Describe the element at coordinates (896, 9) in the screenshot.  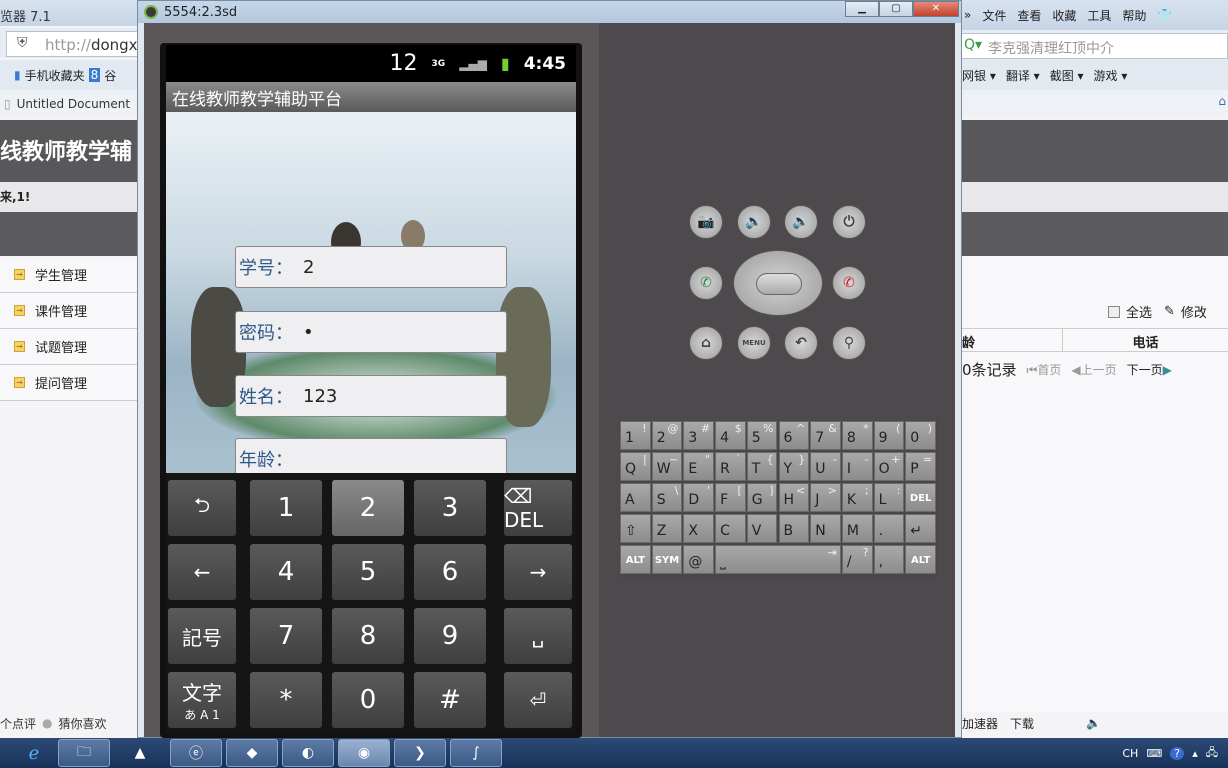
I see `maximize-button: ▢` at that location.